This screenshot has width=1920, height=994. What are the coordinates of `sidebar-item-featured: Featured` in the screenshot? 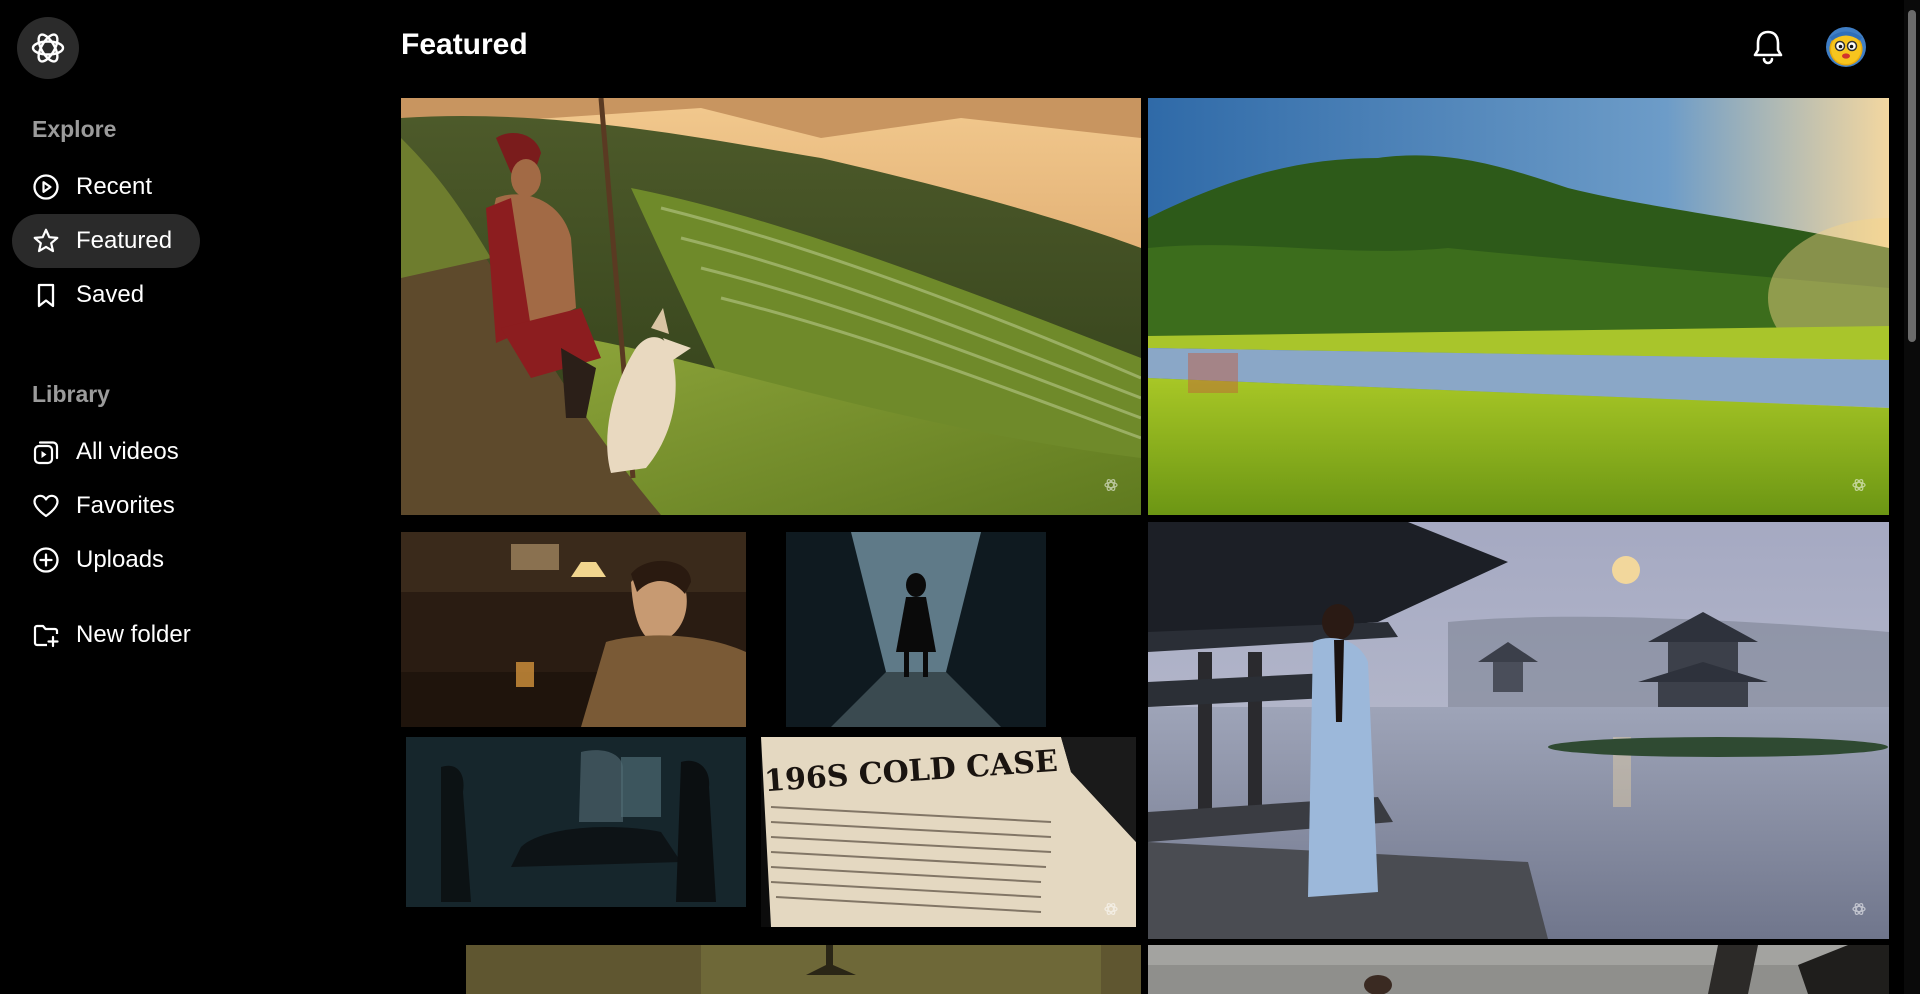 It's located at (106, 241).